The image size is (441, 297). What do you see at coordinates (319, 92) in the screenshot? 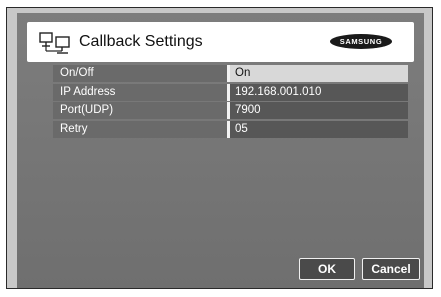
I see `setting-value-ip-address: 192.168.001.010` at bounding box center [319, 92].